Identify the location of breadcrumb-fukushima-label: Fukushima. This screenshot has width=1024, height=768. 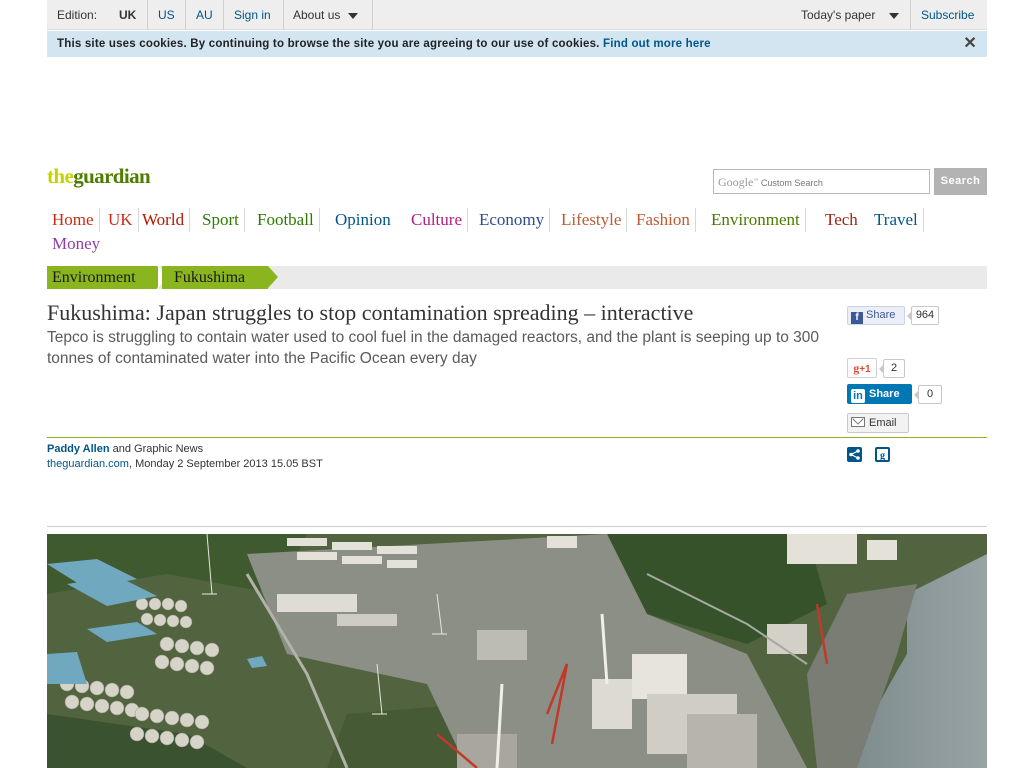
(210, 277).